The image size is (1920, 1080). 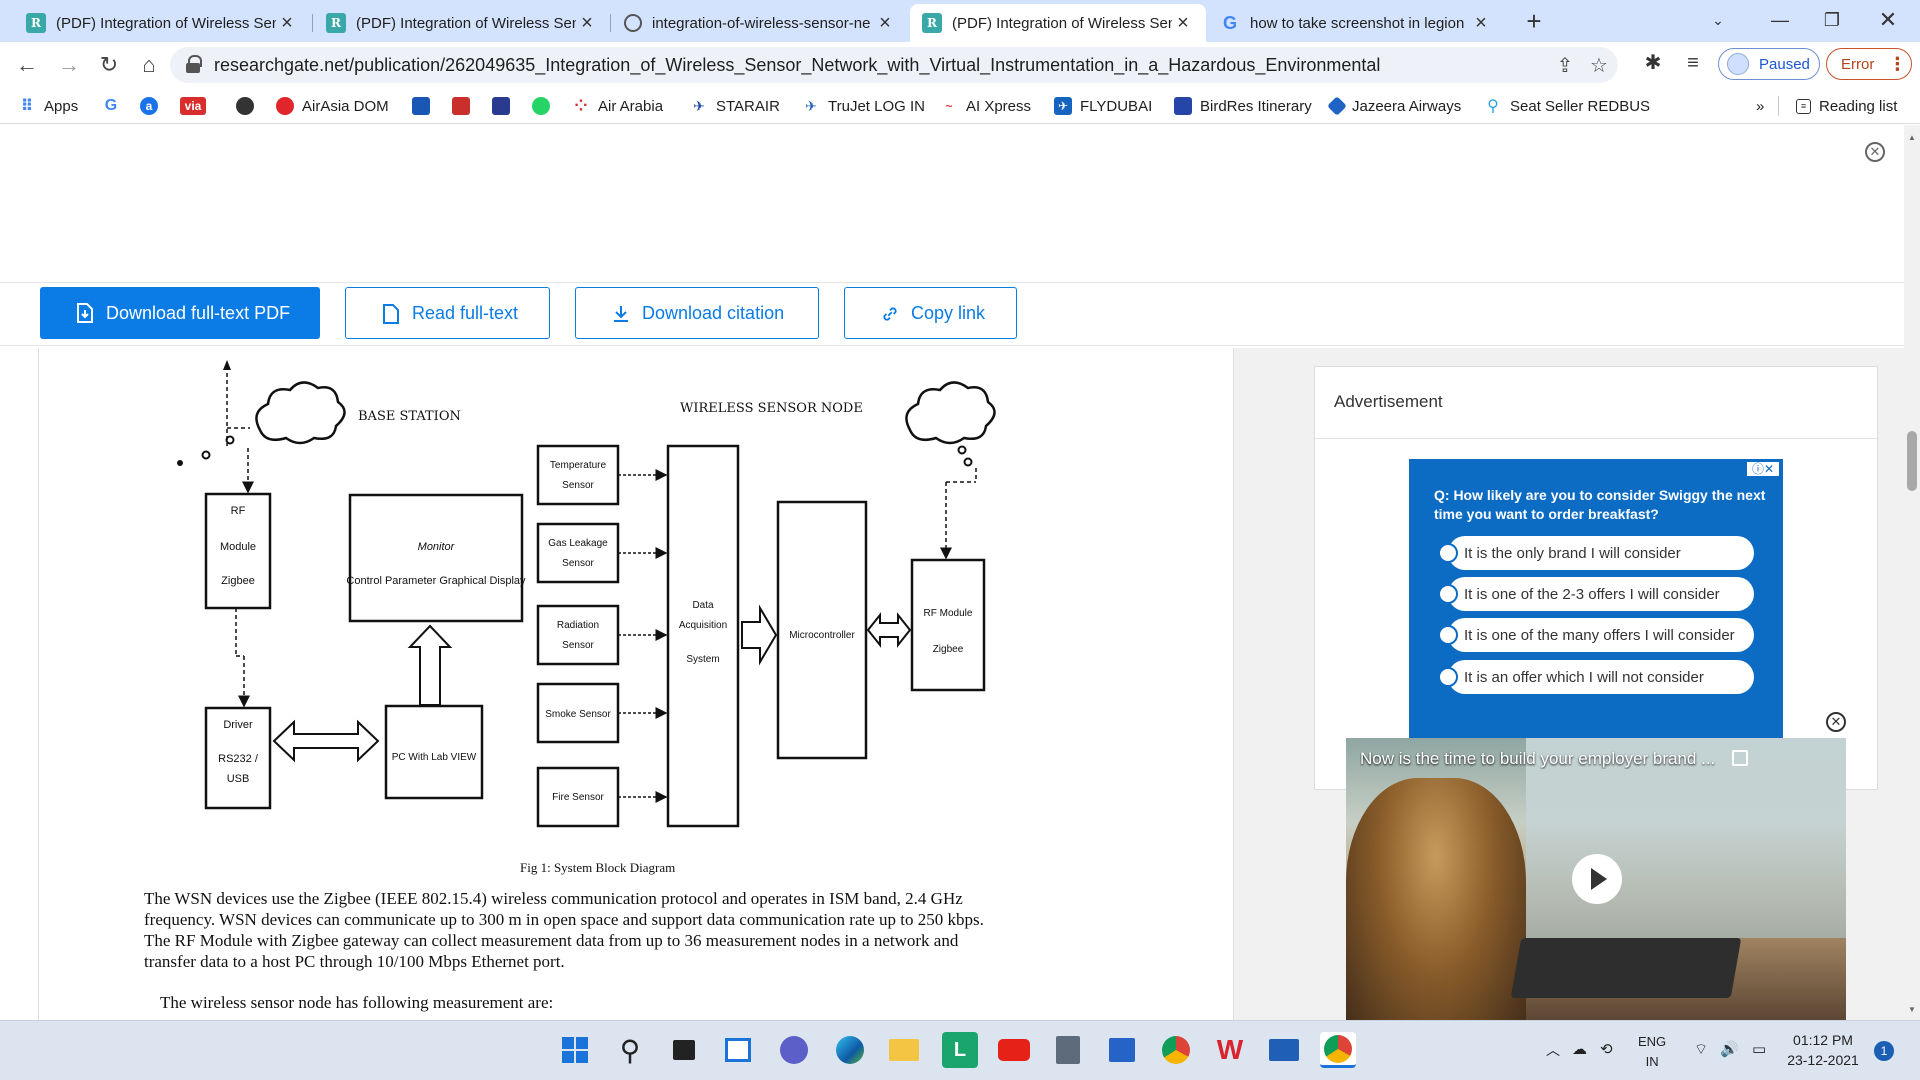 What do you see at coordinates (27, 106) in the screenshot?
I see `apps-grid-icon: ⠿` at bounding box center [27, 106].